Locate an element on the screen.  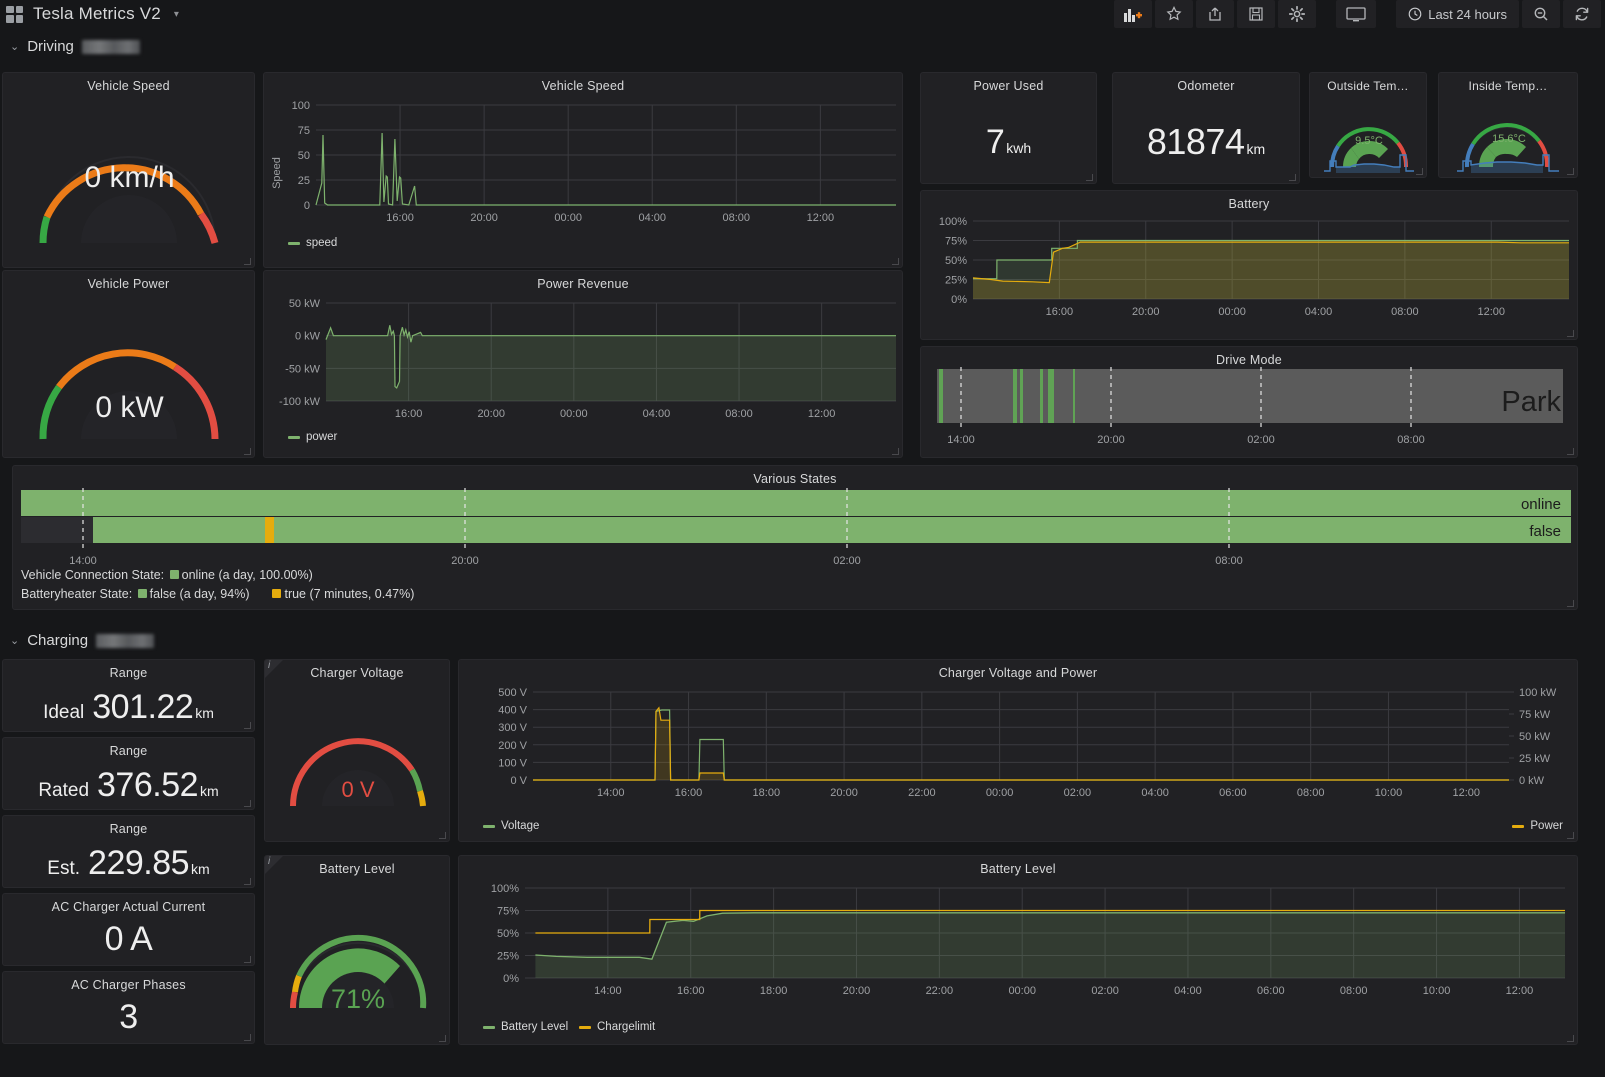
legend-item-voltage: Voltage is located at coordinates (511, 826).